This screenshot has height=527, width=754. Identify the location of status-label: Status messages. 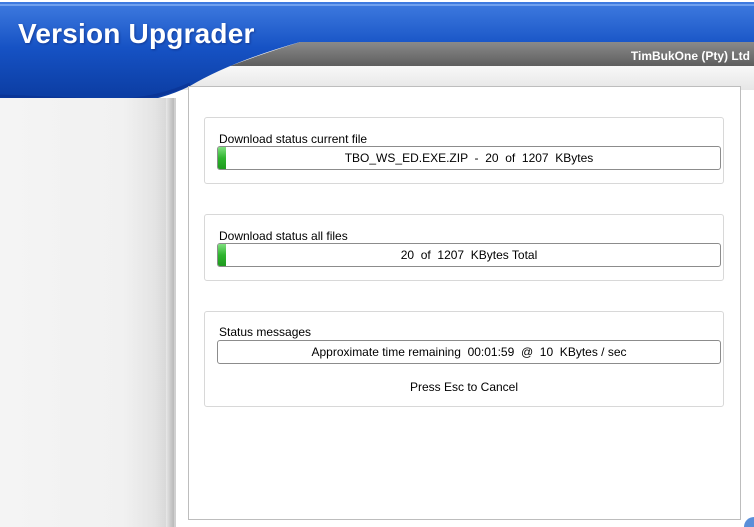
(265, 332).